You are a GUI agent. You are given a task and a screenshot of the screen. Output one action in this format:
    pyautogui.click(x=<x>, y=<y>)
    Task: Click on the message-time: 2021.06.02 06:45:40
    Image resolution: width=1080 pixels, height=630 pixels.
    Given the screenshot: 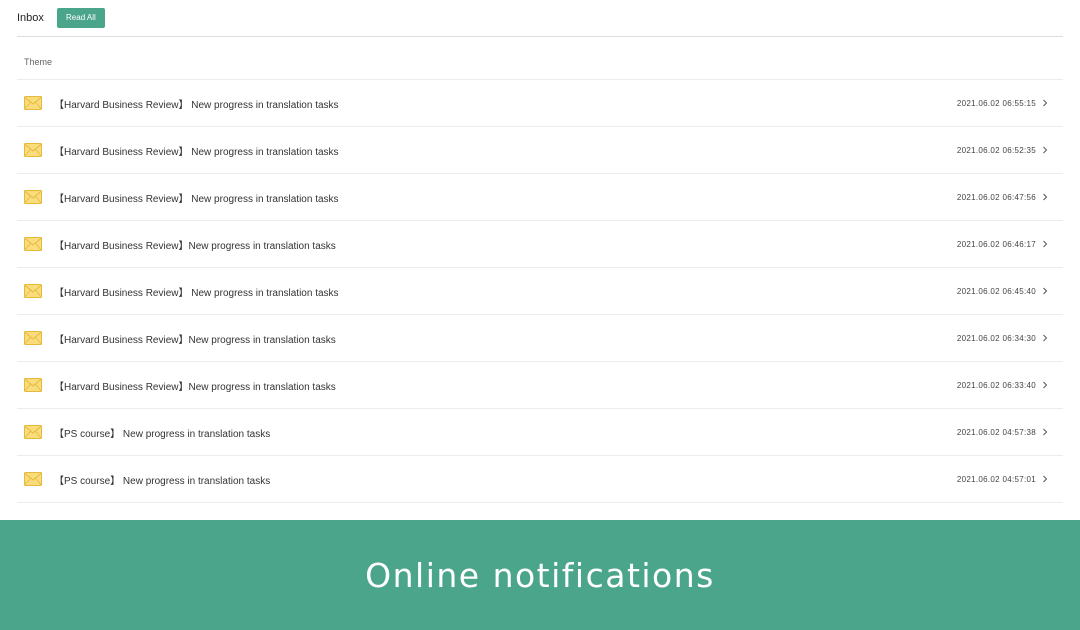 What is the action you would take?
    pyautogui.click(x=996, y=291)
    